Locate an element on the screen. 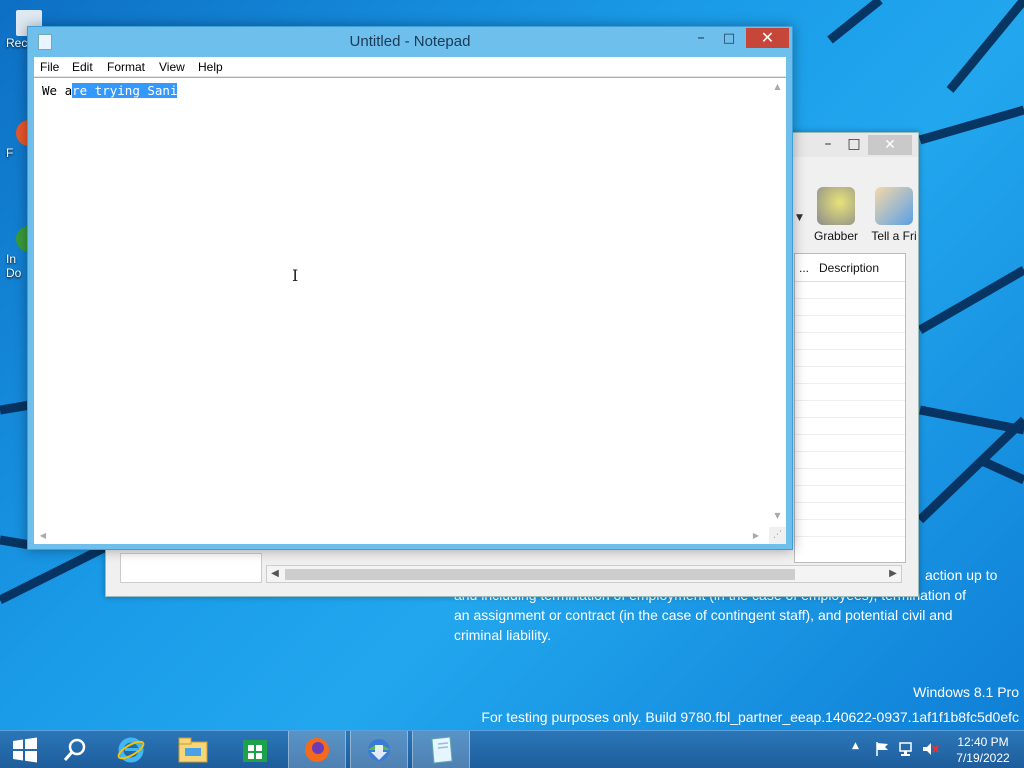  idm-icon is located at coordinates (379, 750).